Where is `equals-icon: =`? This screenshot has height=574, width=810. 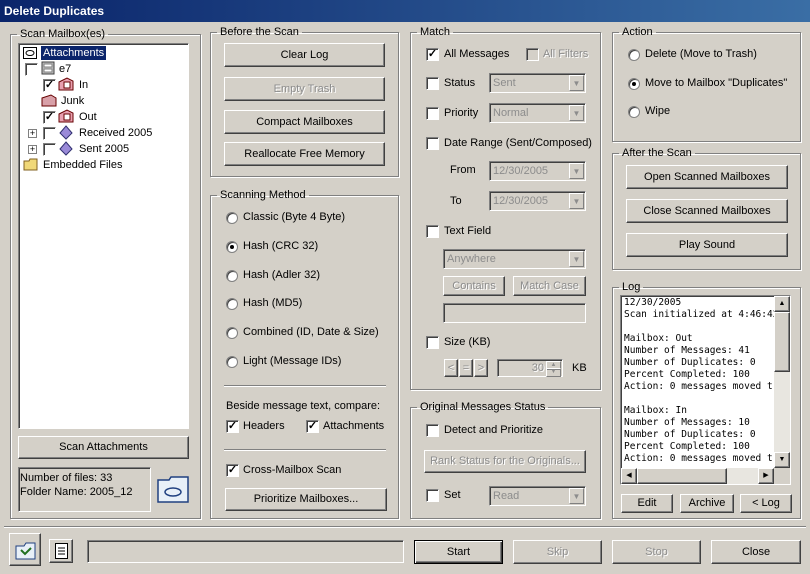
equals-icon: = is located at coordinates (466, 368).